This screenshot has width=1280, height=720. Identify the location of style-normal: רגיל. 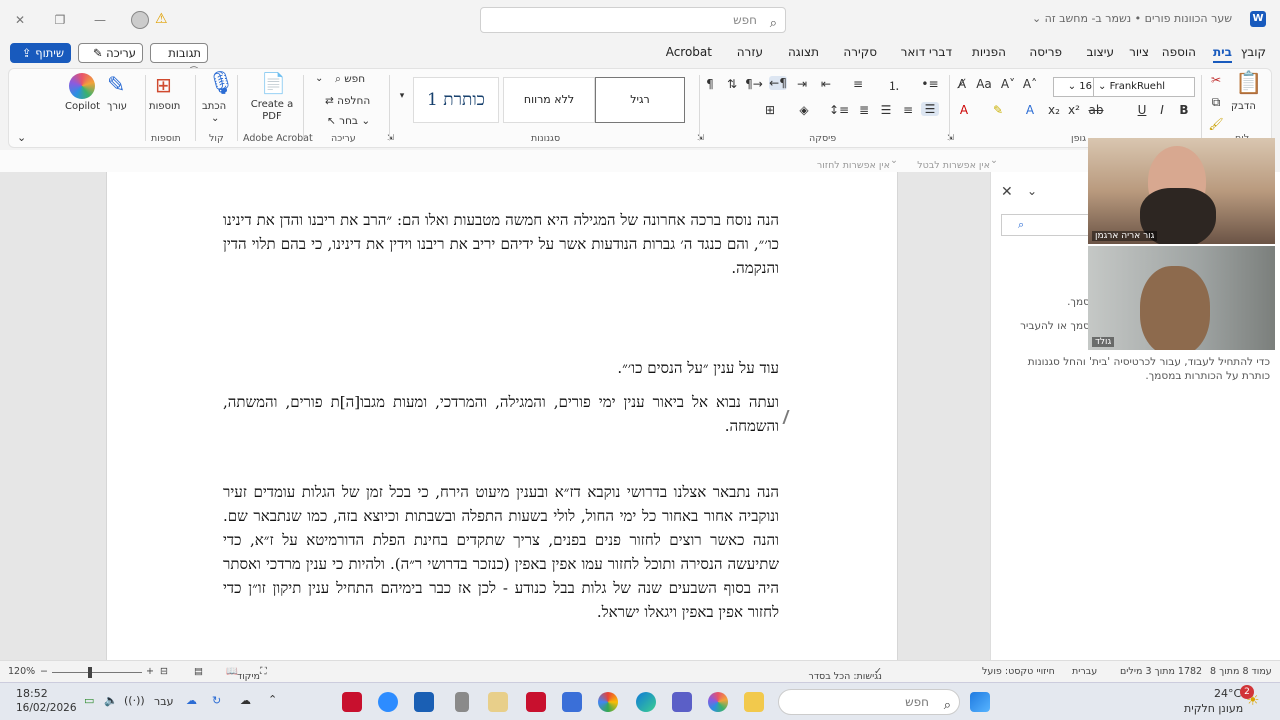
(640, 100).